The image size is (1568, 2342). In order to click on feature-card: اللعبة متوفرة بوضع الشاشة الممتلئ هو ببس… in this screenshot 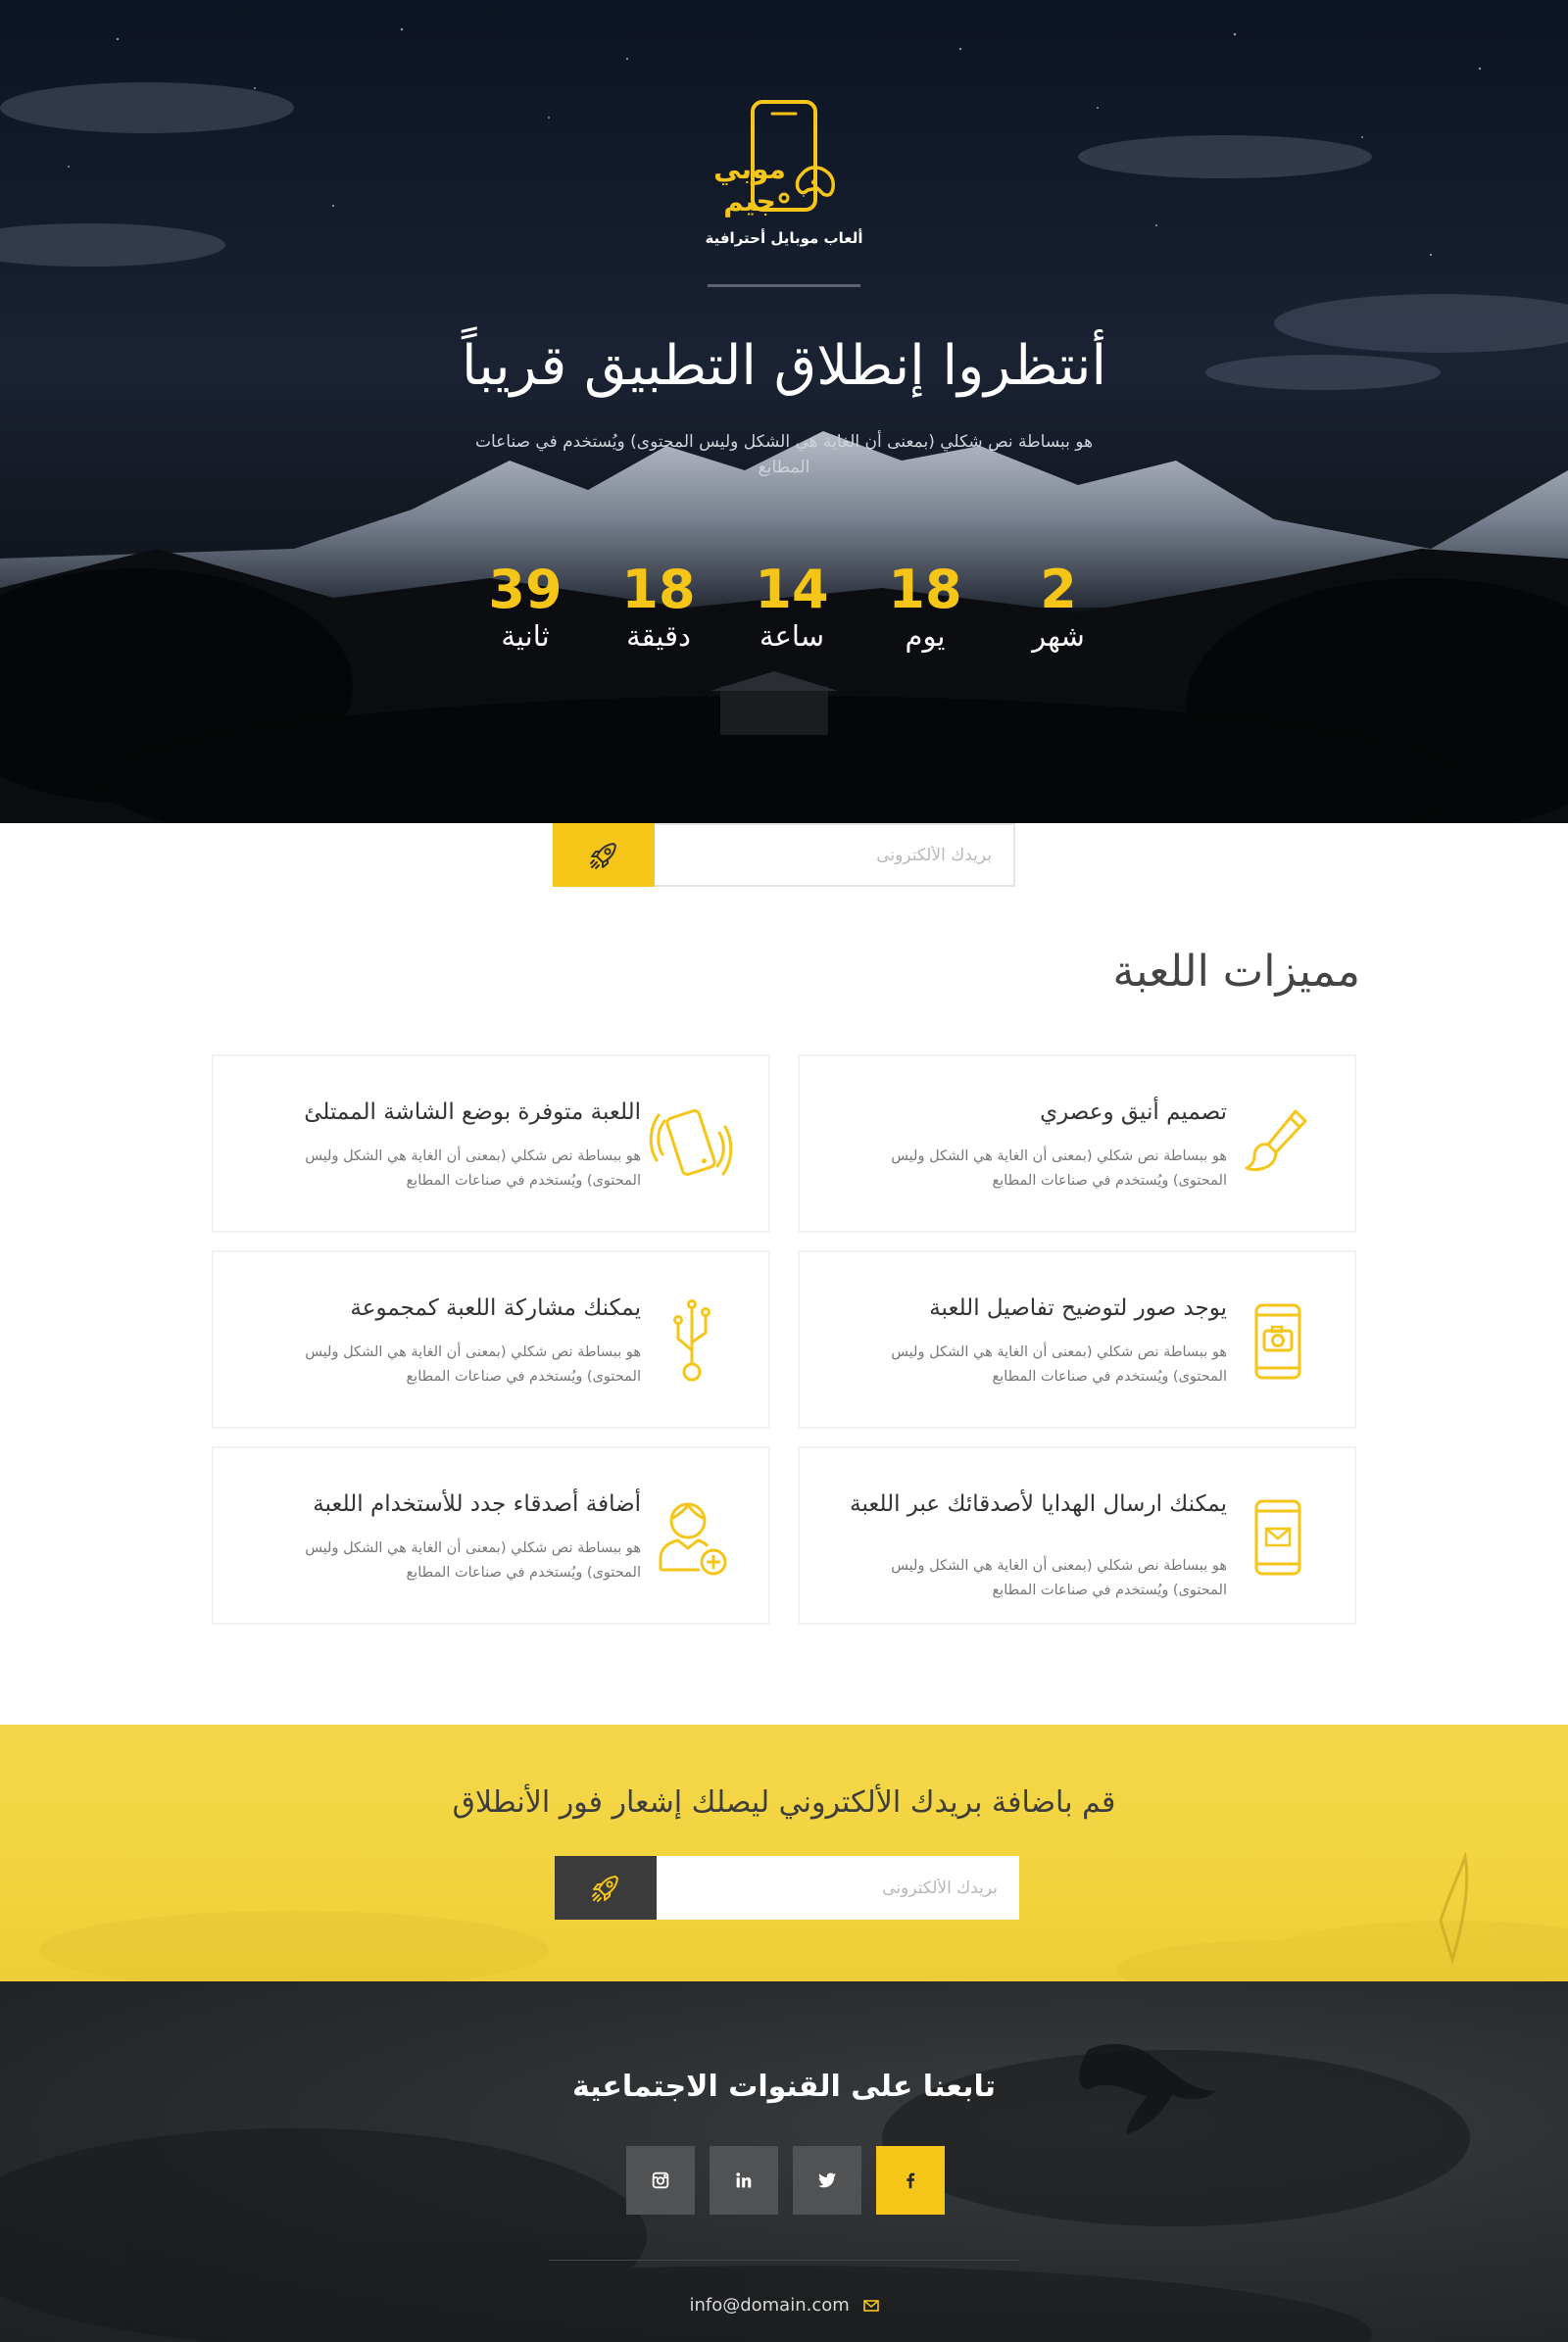, I will do `click(491, 1143)`.